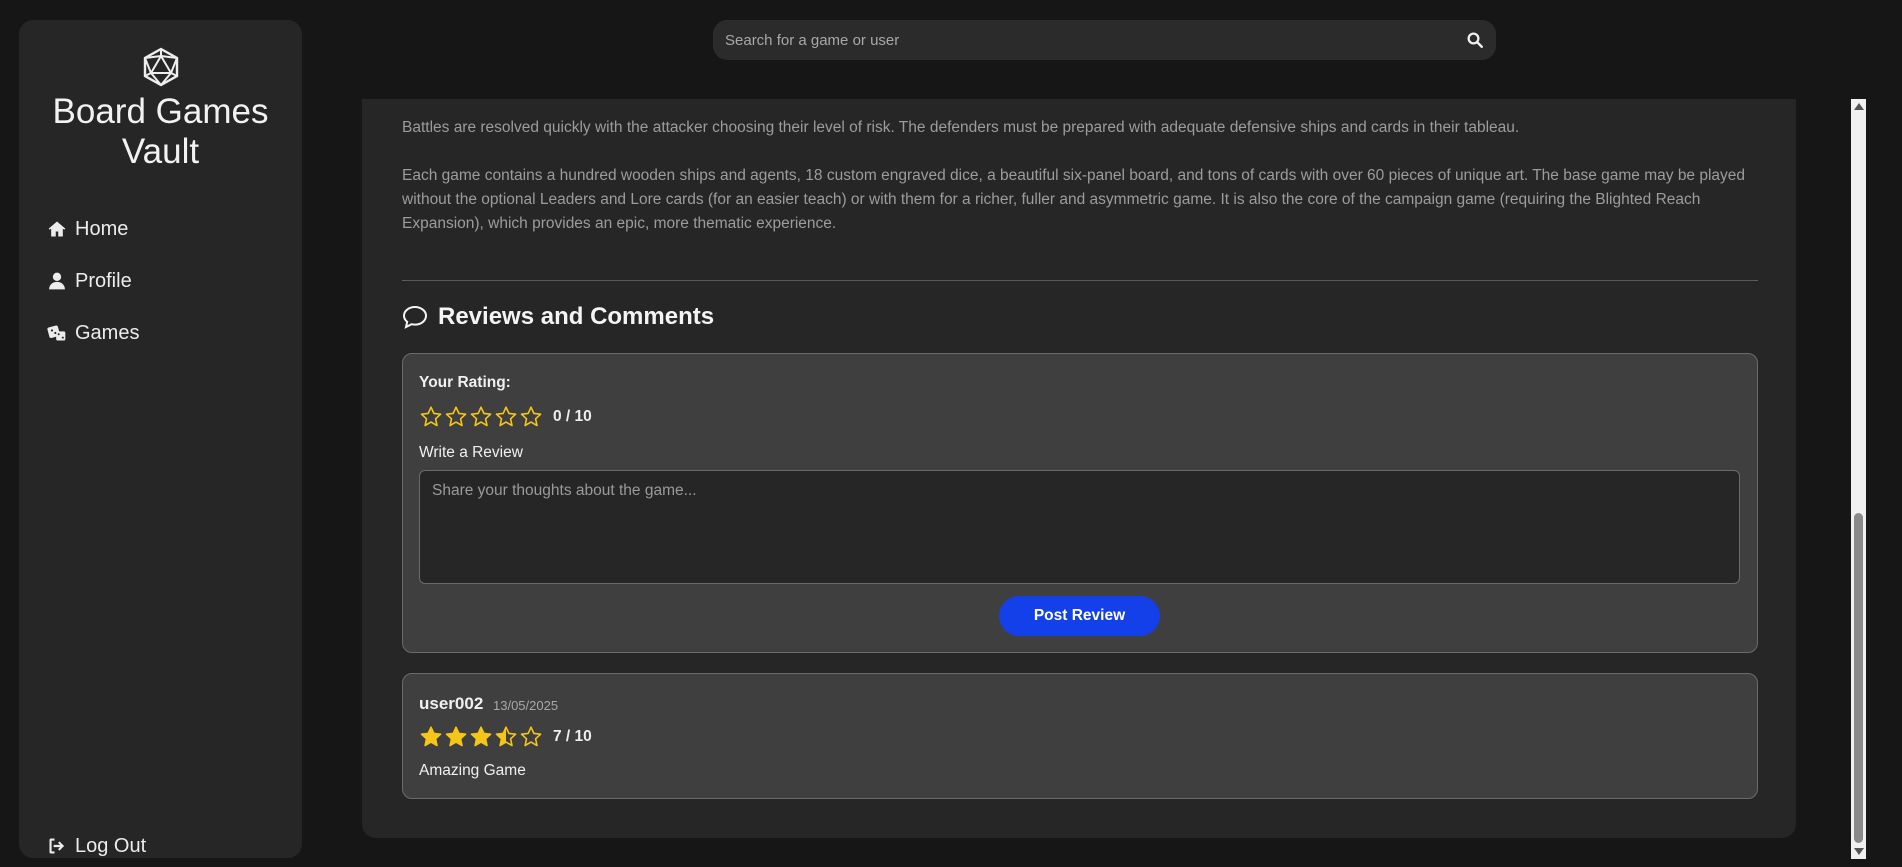 The width and height of the screenshot is (1902, 867). What do you see at coordinates (472, 770) in the screenshot?
I see `review-text: Amazing Game` at bounding box center [472, 770].